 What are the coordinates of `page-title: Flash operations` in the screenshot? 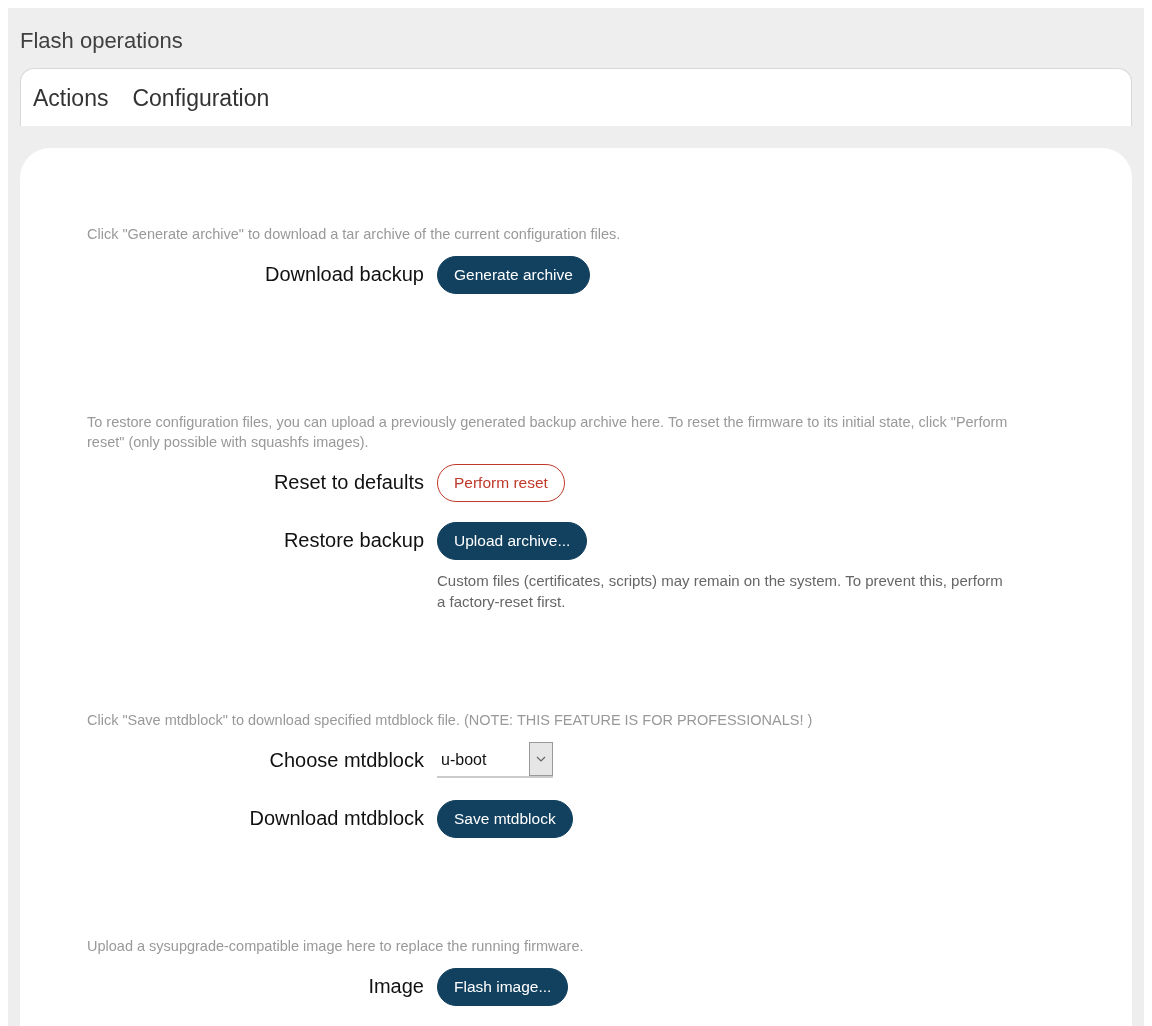 It's located at (101, 41).